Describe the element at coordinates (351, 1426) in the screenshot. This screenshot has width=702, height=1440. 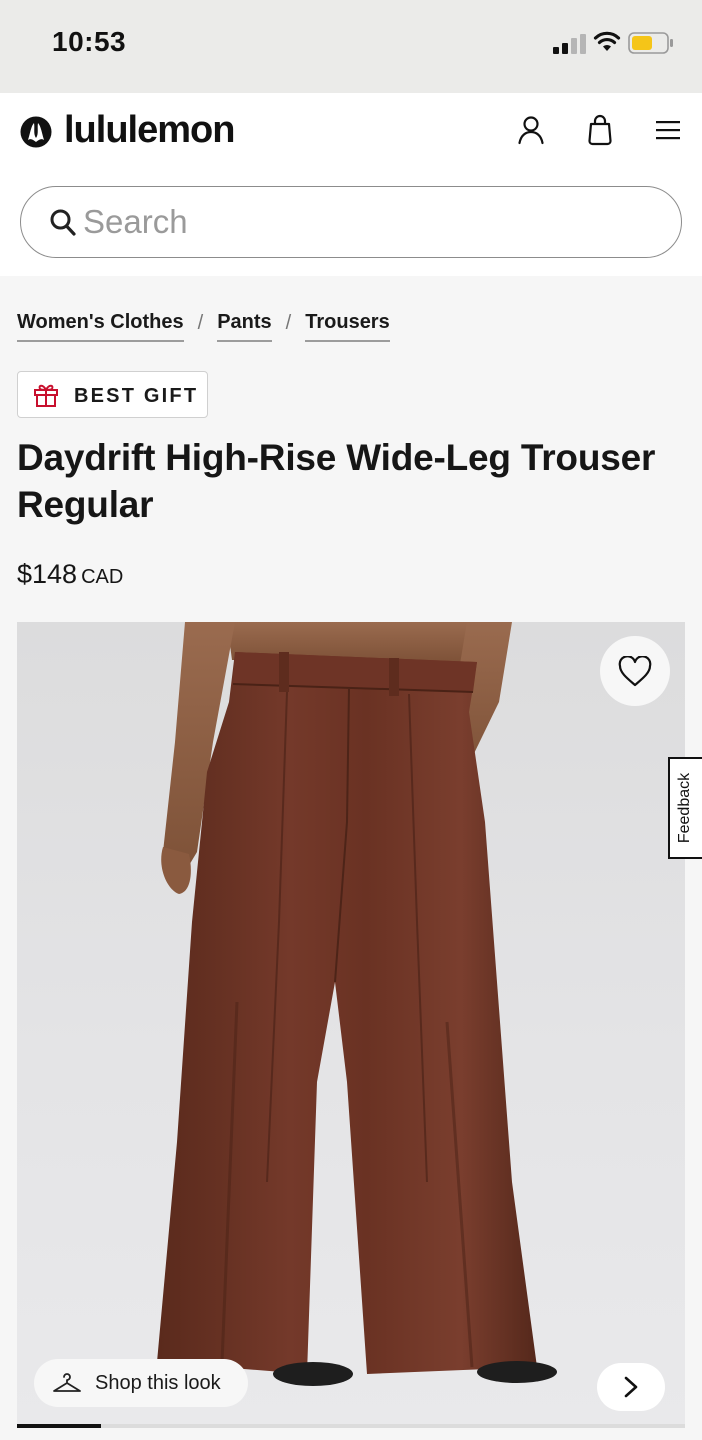
I see `carousel-progress` at that location.